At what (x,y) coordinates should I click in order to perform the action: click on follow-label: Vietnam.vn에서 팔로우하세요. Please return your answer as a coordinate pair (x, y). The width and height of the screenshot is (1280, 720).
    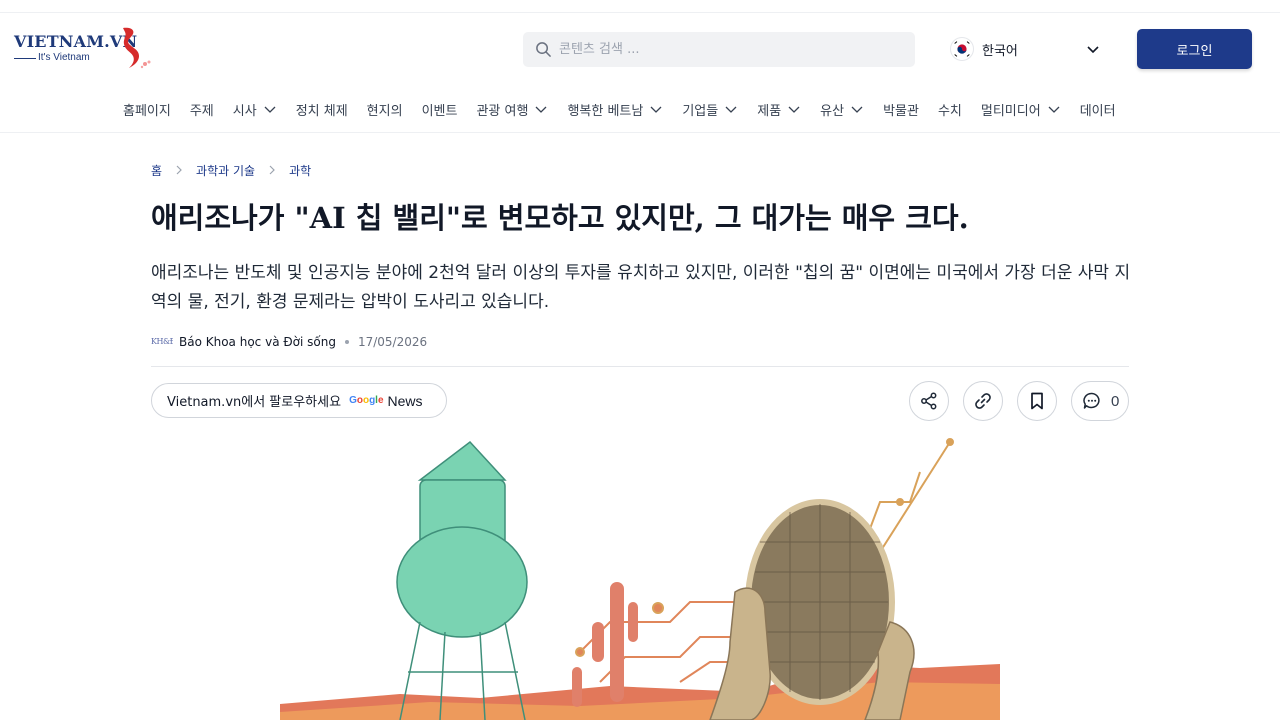
    Looking at the image, I should click on (254, 402).